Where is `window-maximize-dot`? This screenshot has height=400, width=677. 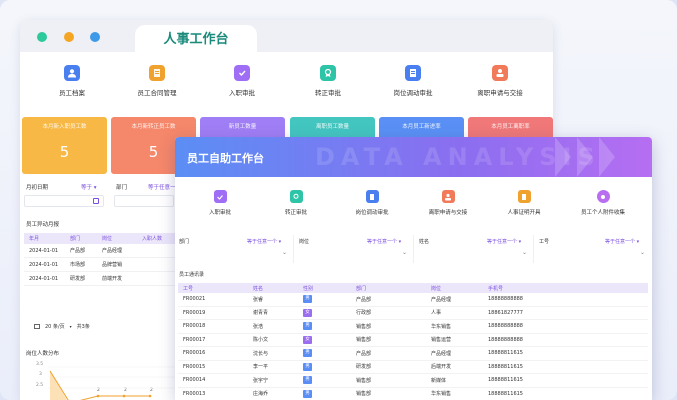 window-maximize-dot is located at coordinates (95, 37).